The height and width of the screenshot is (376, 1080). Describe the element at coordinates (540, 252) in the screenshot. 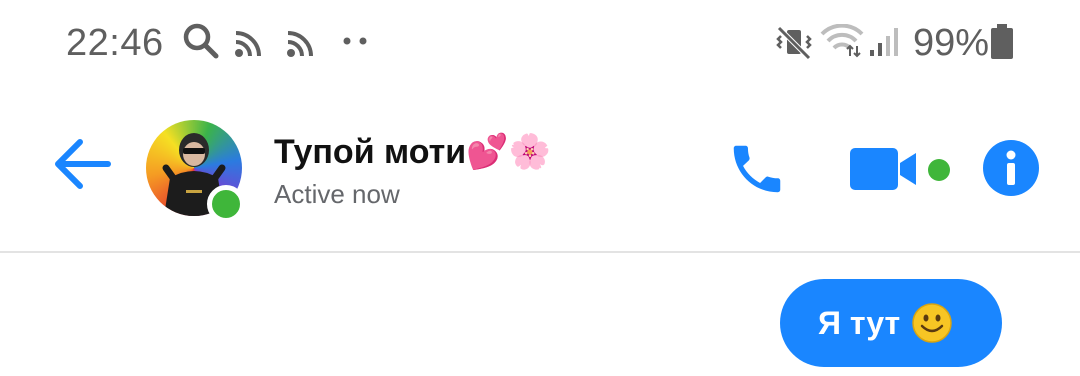

I see `header-divider` at that location.